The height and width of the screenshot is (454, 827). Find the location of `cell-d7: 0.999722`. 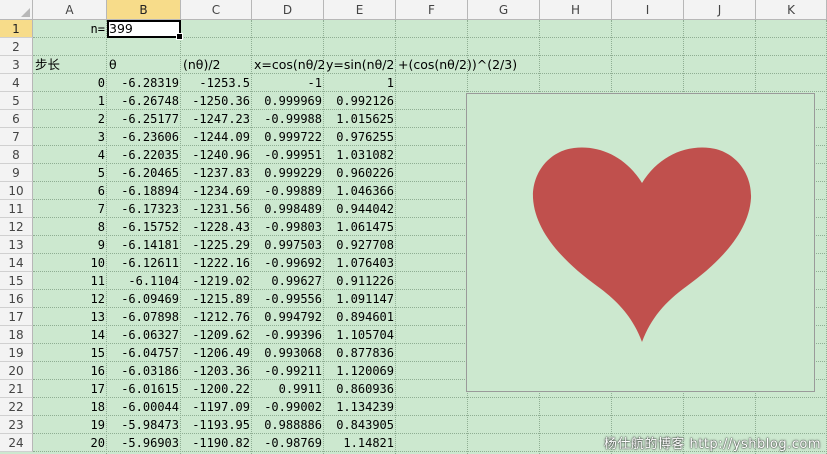

cell-d7: 0.999722 is located at coordinates (288, 137).